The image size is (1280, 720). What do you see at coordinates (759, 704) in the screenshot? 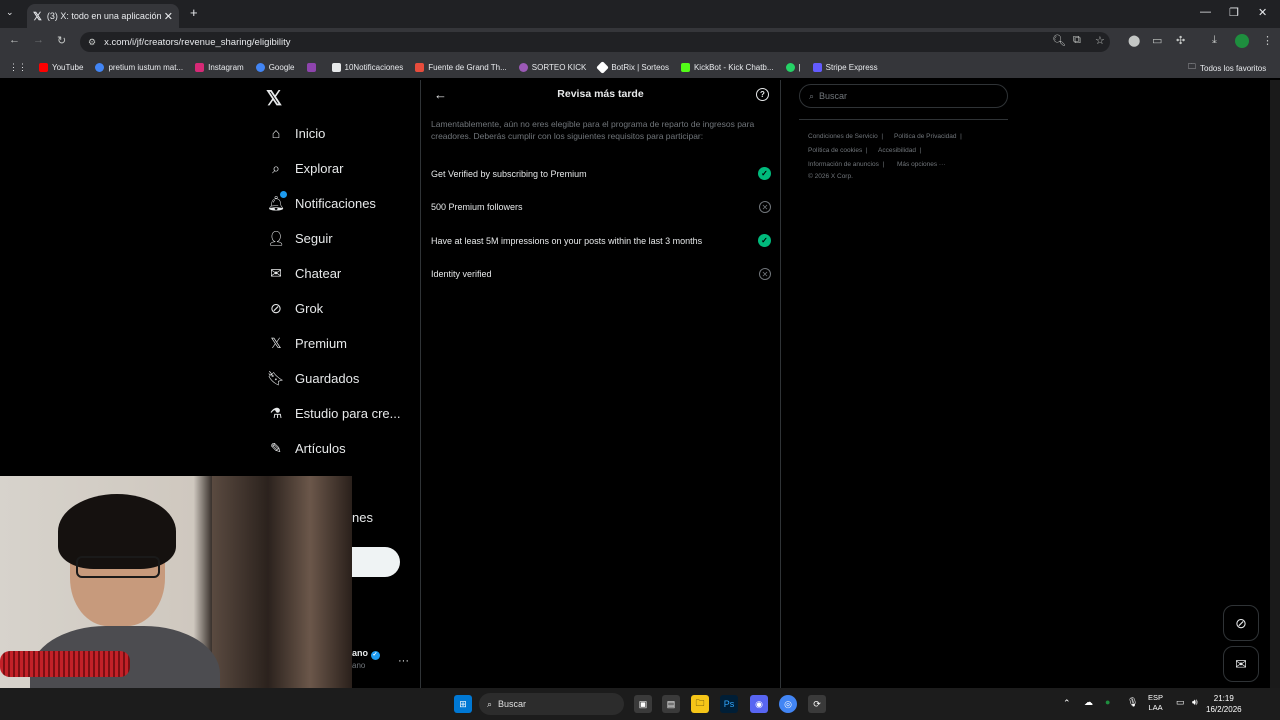
I see `discord-icon: ◉` at bounding box center [759, 704].